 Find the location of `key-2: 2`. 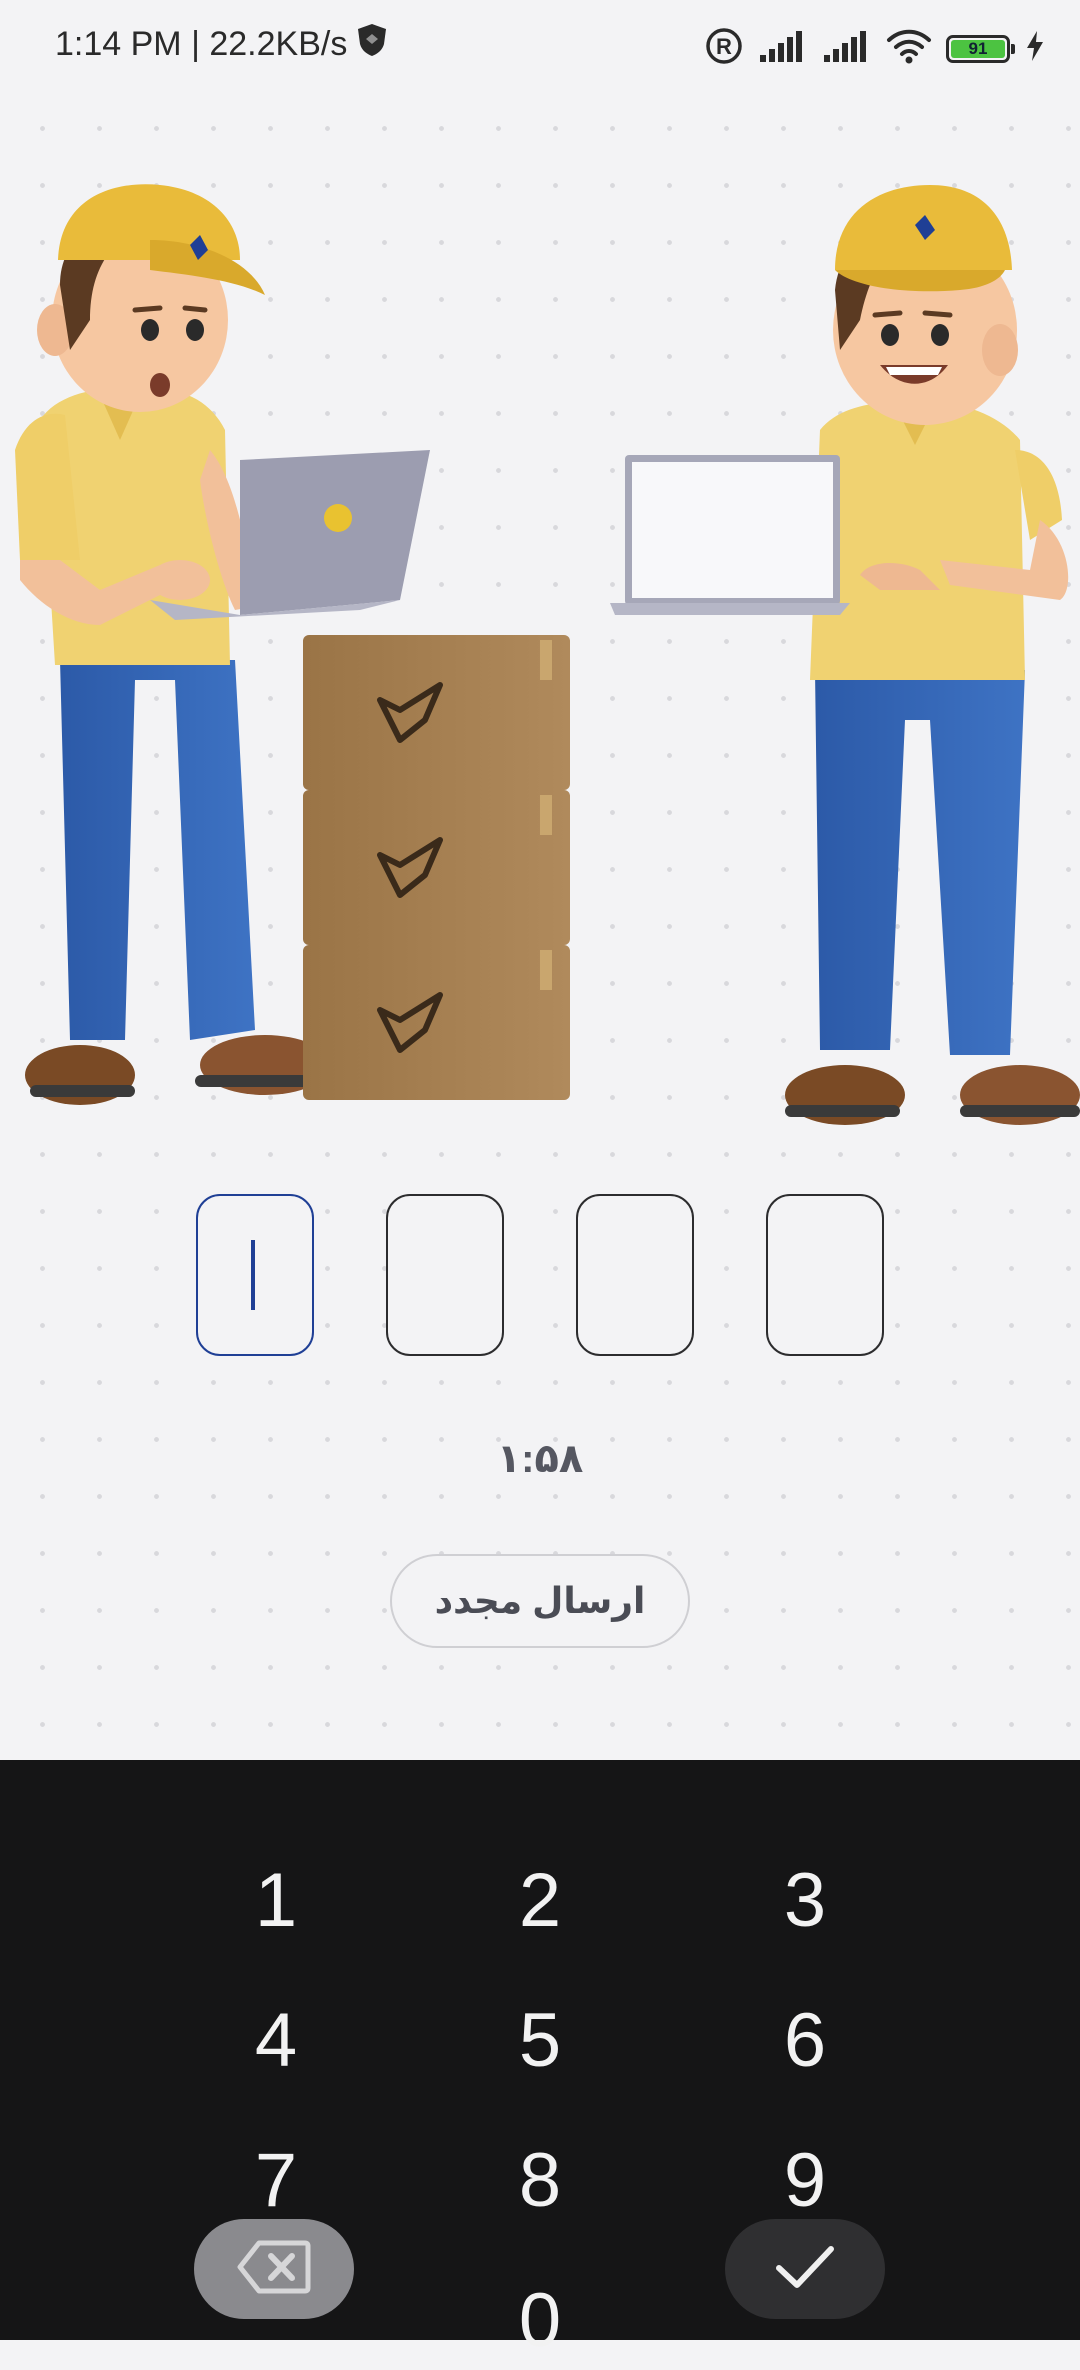

key-2: 2 is located at coordinates (540, 1900).